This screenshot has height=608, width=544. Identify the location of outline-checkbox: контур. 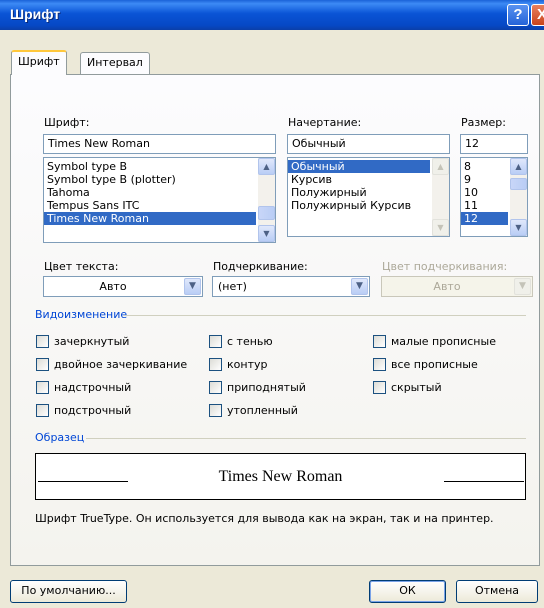
(238, 364).